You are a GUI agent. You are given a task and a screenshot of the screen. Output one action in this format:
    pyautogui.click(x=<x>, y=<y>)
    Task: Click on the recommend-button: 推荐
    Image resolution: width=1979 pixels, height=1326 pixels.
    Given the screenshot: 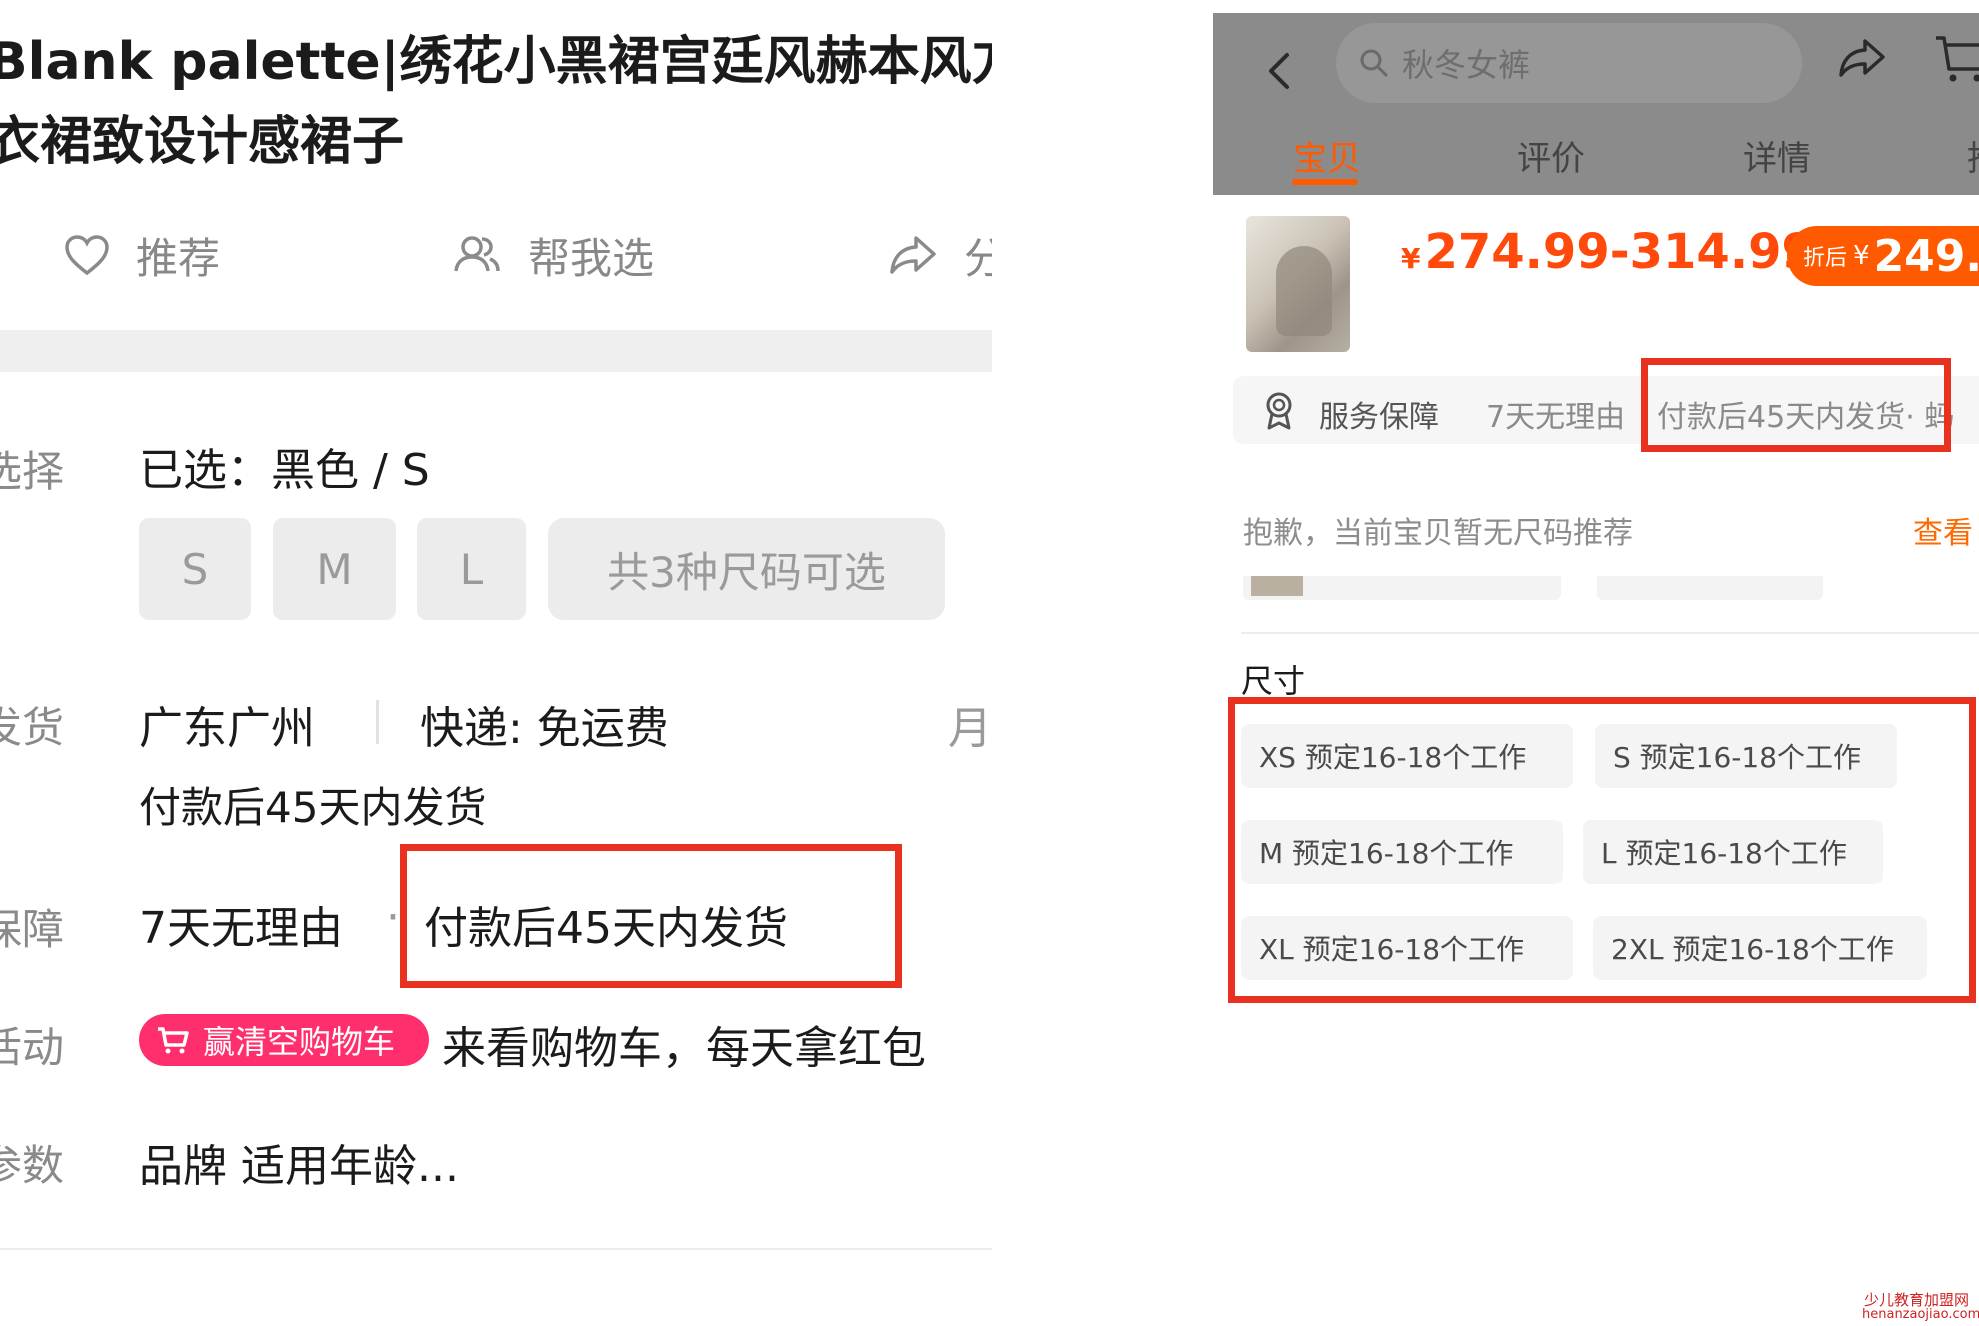 What is the action you would take?
    pyautogui.click(x=142, y=255)
    